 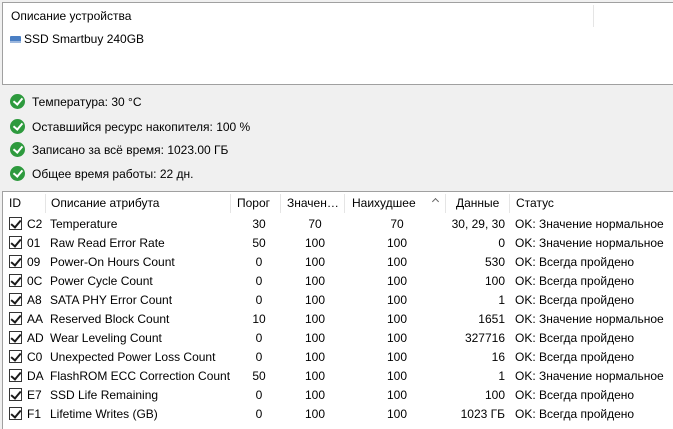 I want to click on device-list-header: Описание устройства, so click(x=338, y=15).